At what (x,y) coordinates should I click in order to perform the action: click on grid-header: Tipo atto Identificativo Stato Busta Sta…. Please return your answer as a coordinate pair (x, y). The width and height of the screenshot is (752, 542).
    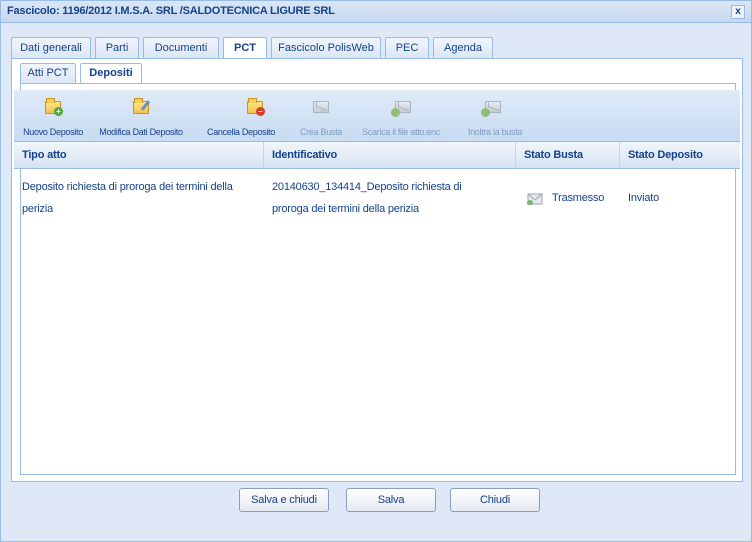
    Looking at the image, I should click on (377, 155).